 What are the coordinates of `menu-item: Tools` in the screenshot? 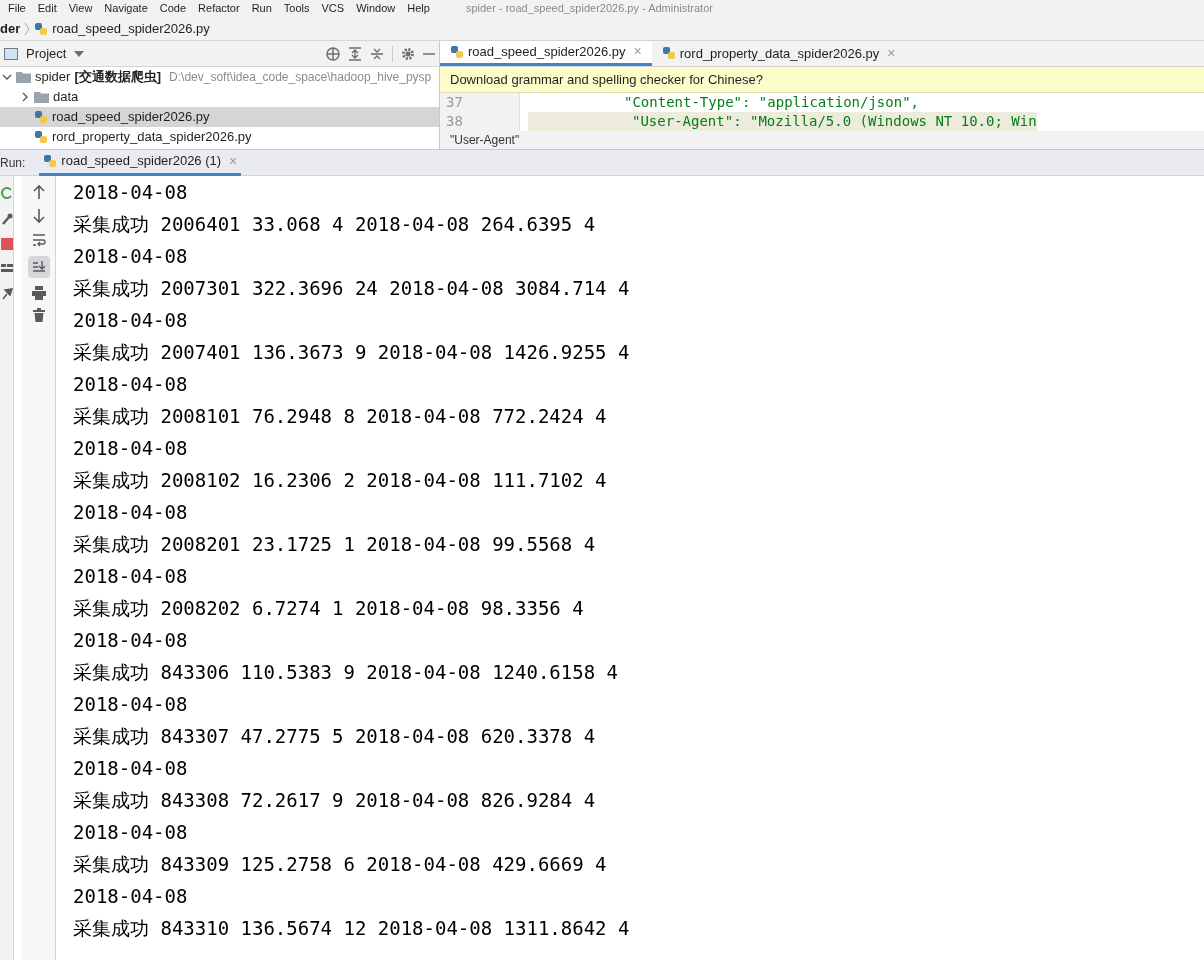 It's located at (296, 8).